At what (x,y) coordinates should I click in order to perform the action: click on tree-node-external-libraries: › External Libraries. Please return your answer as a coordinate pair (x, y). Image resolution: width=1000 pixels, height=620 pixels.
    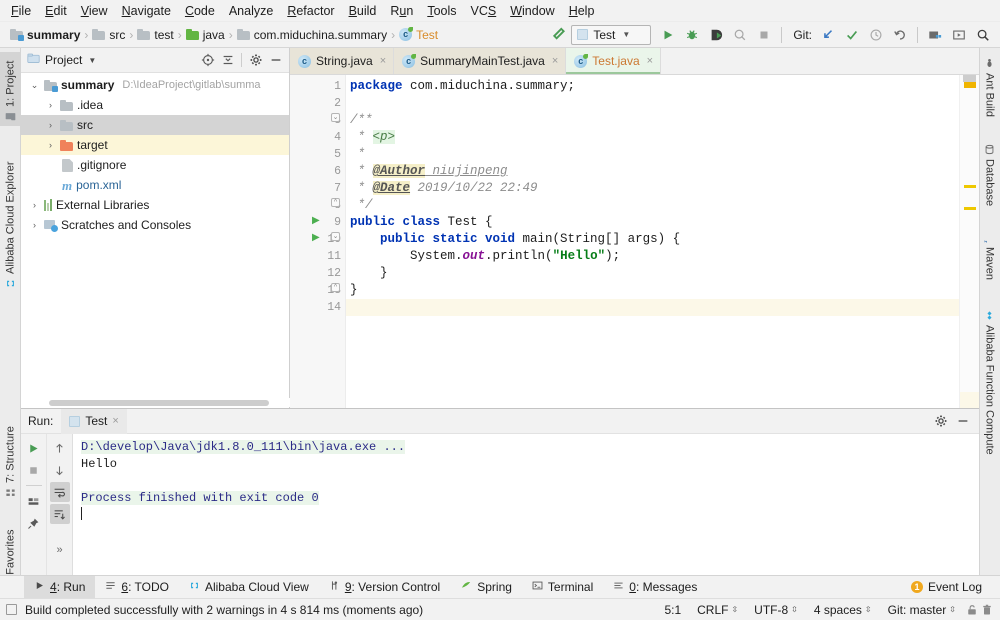
    Looking at the image, I should click on (155, 205).